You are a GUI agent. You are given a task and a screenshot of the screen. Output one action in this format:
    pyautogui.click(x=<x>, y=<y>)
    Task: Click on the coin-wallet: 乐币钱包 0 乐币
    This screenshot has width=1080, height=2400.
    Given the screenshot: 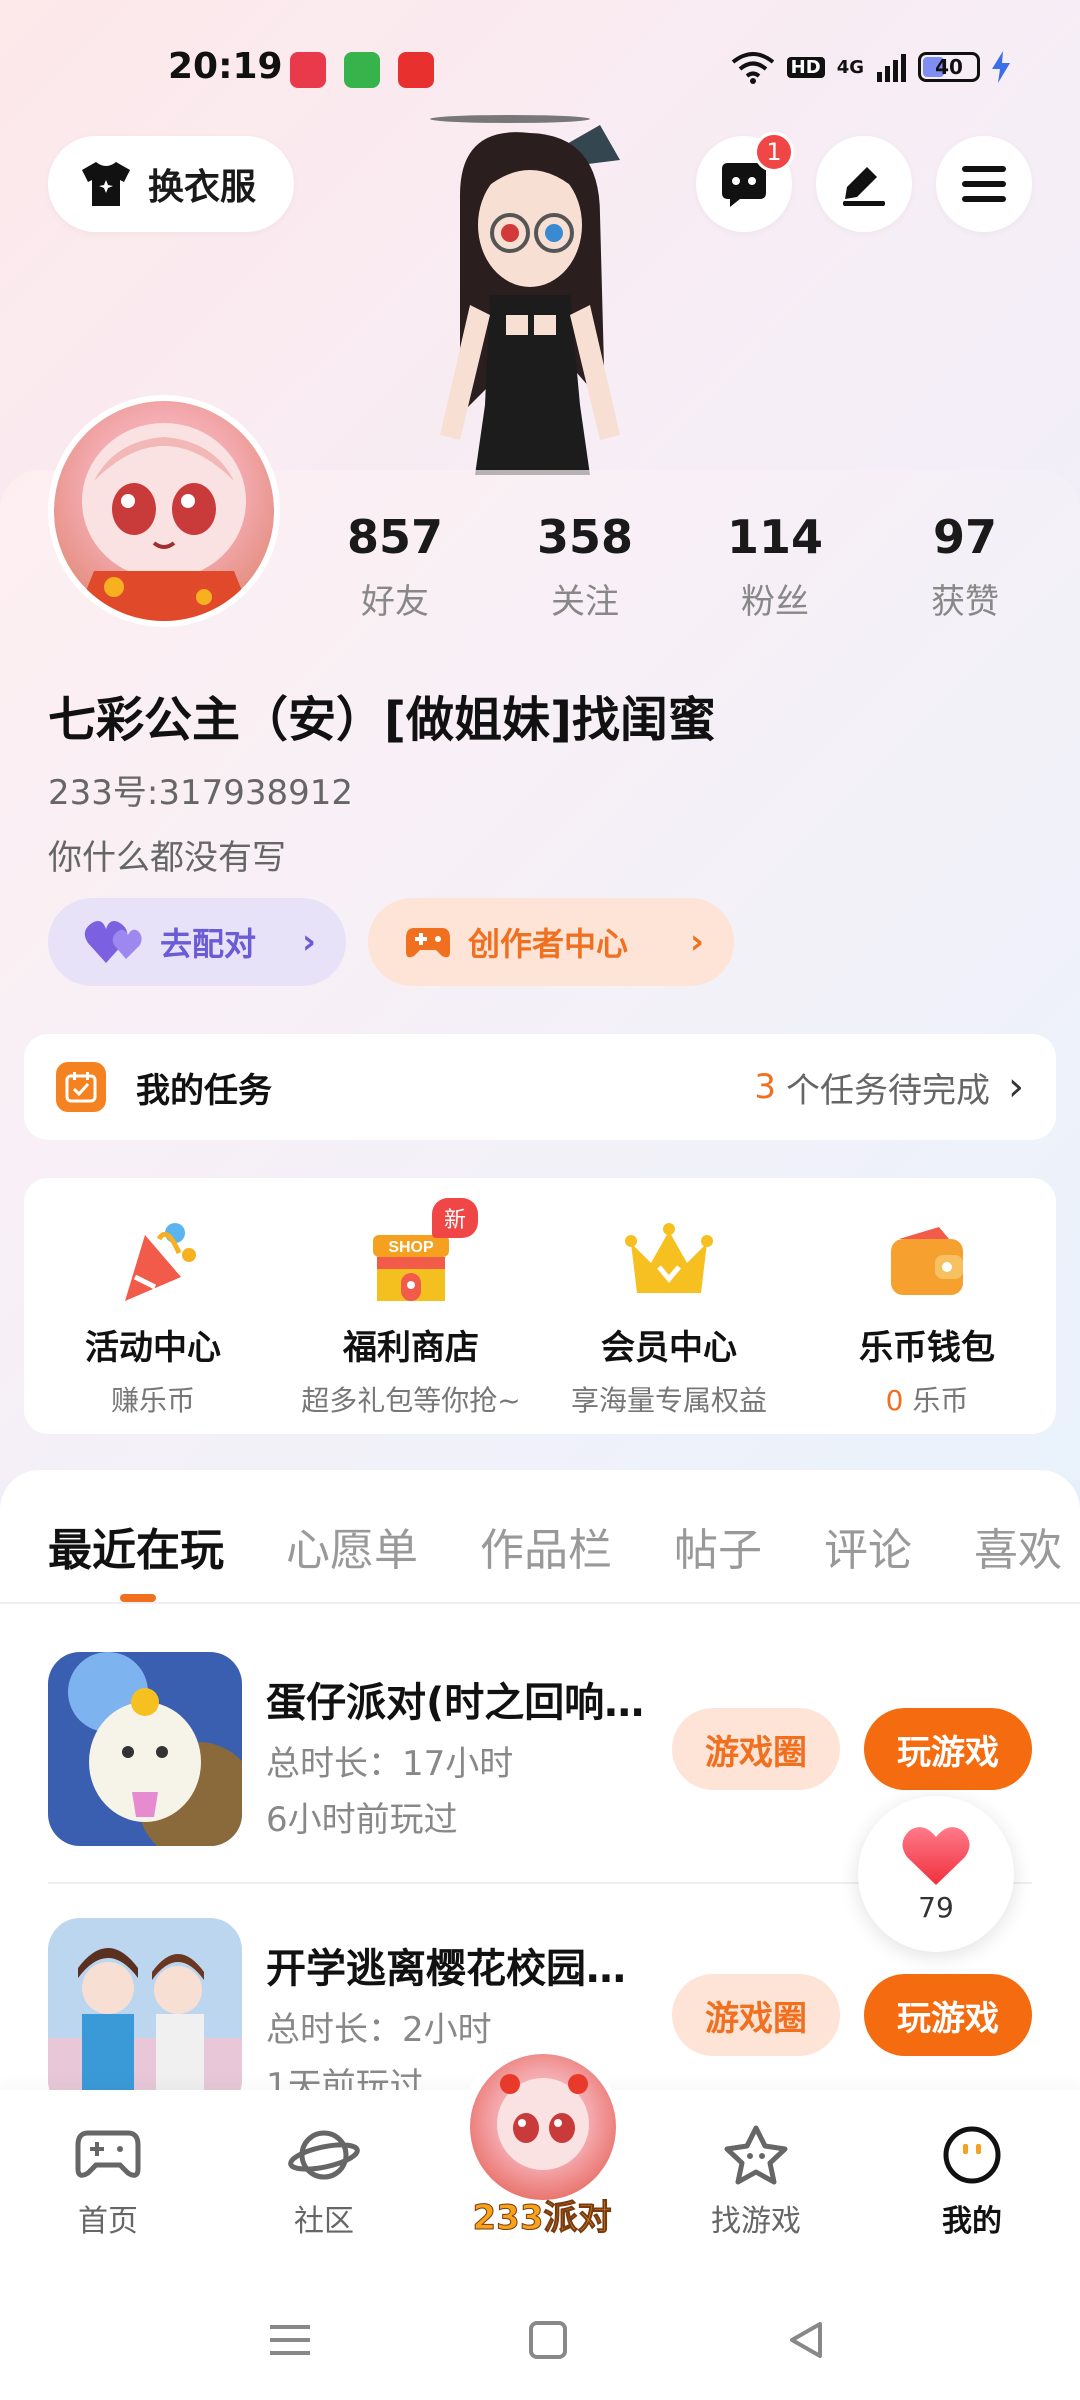 What is the action you would take?
    pyautogui.click(x=927, y=1306)
    